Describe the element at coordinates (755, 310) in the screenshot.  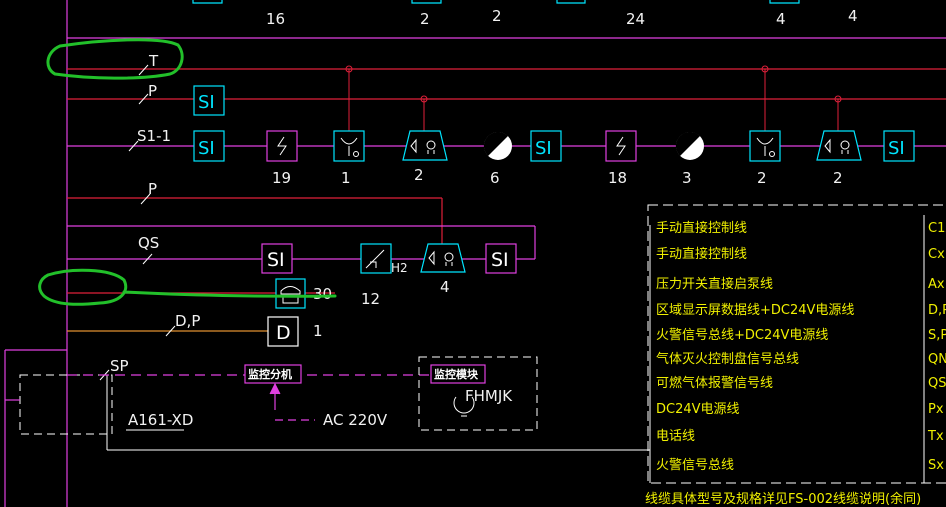
I see `legend-desc-4: 区域显示屏数据线+DC24V电源线` at that location.